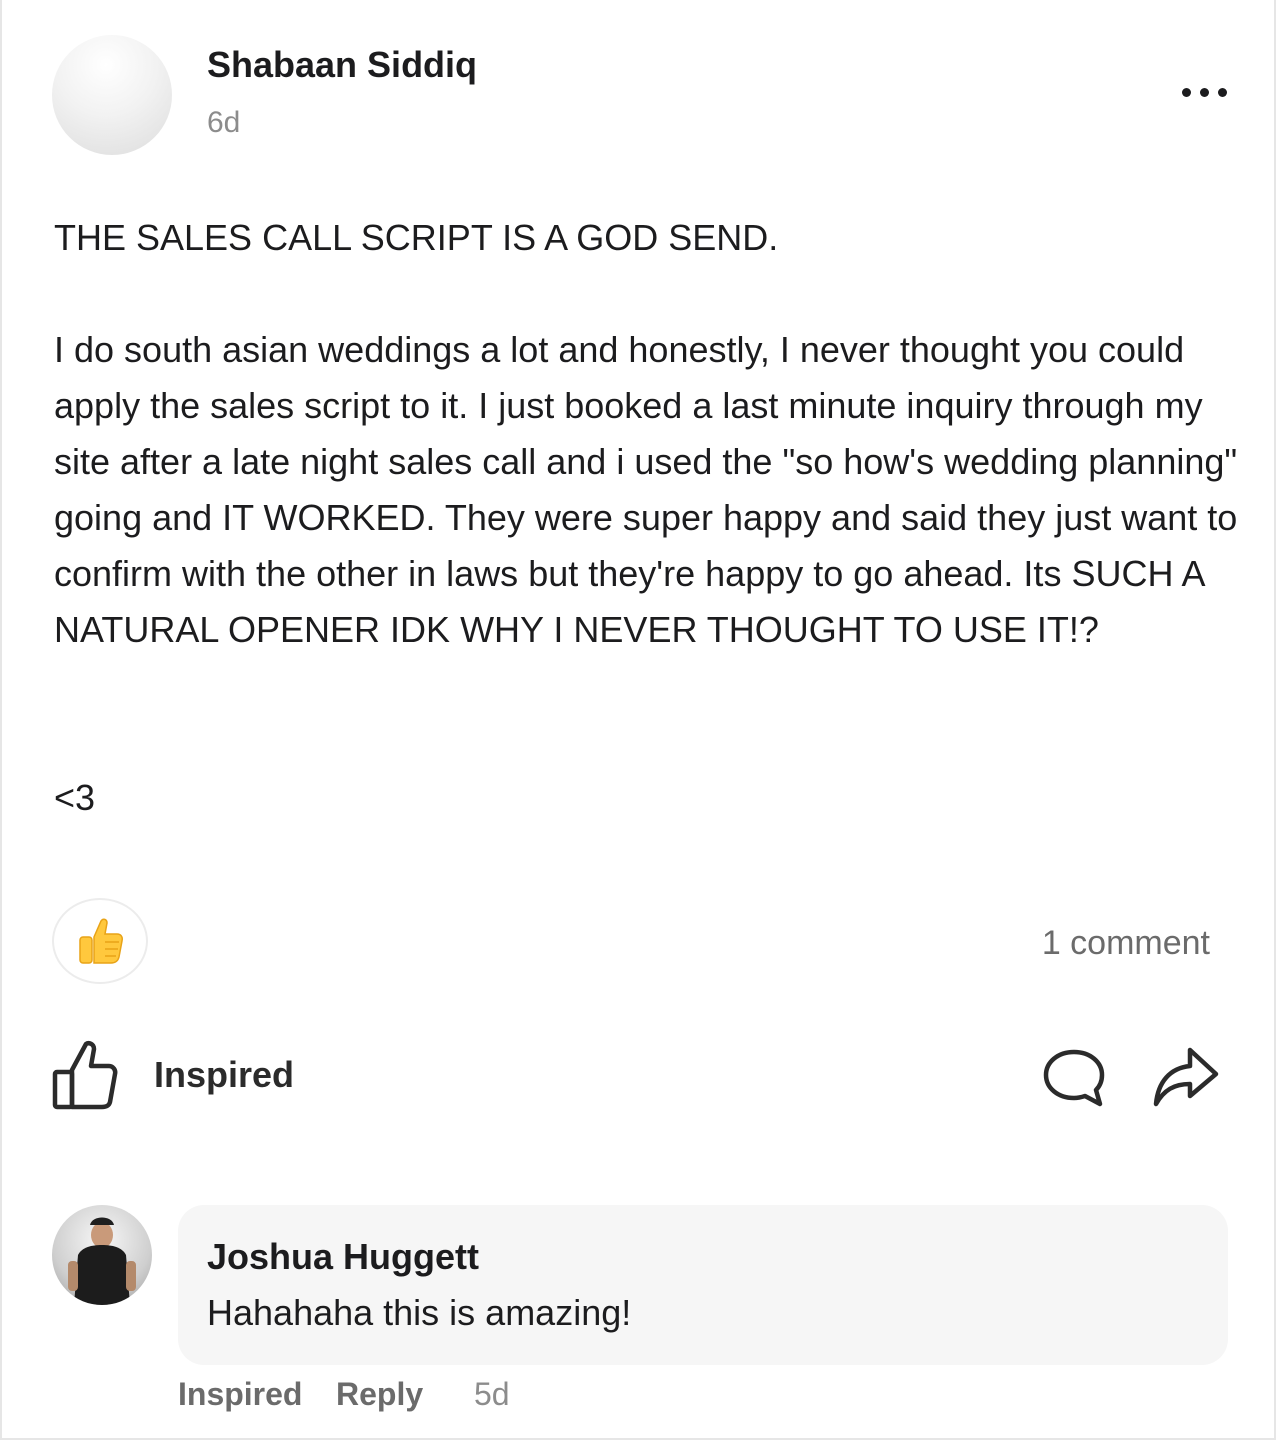 Image resolution: width=1276 pixels, height=1440 pixels. I want to click on author-name: Shabaan Siddiq, so click(342, 65).